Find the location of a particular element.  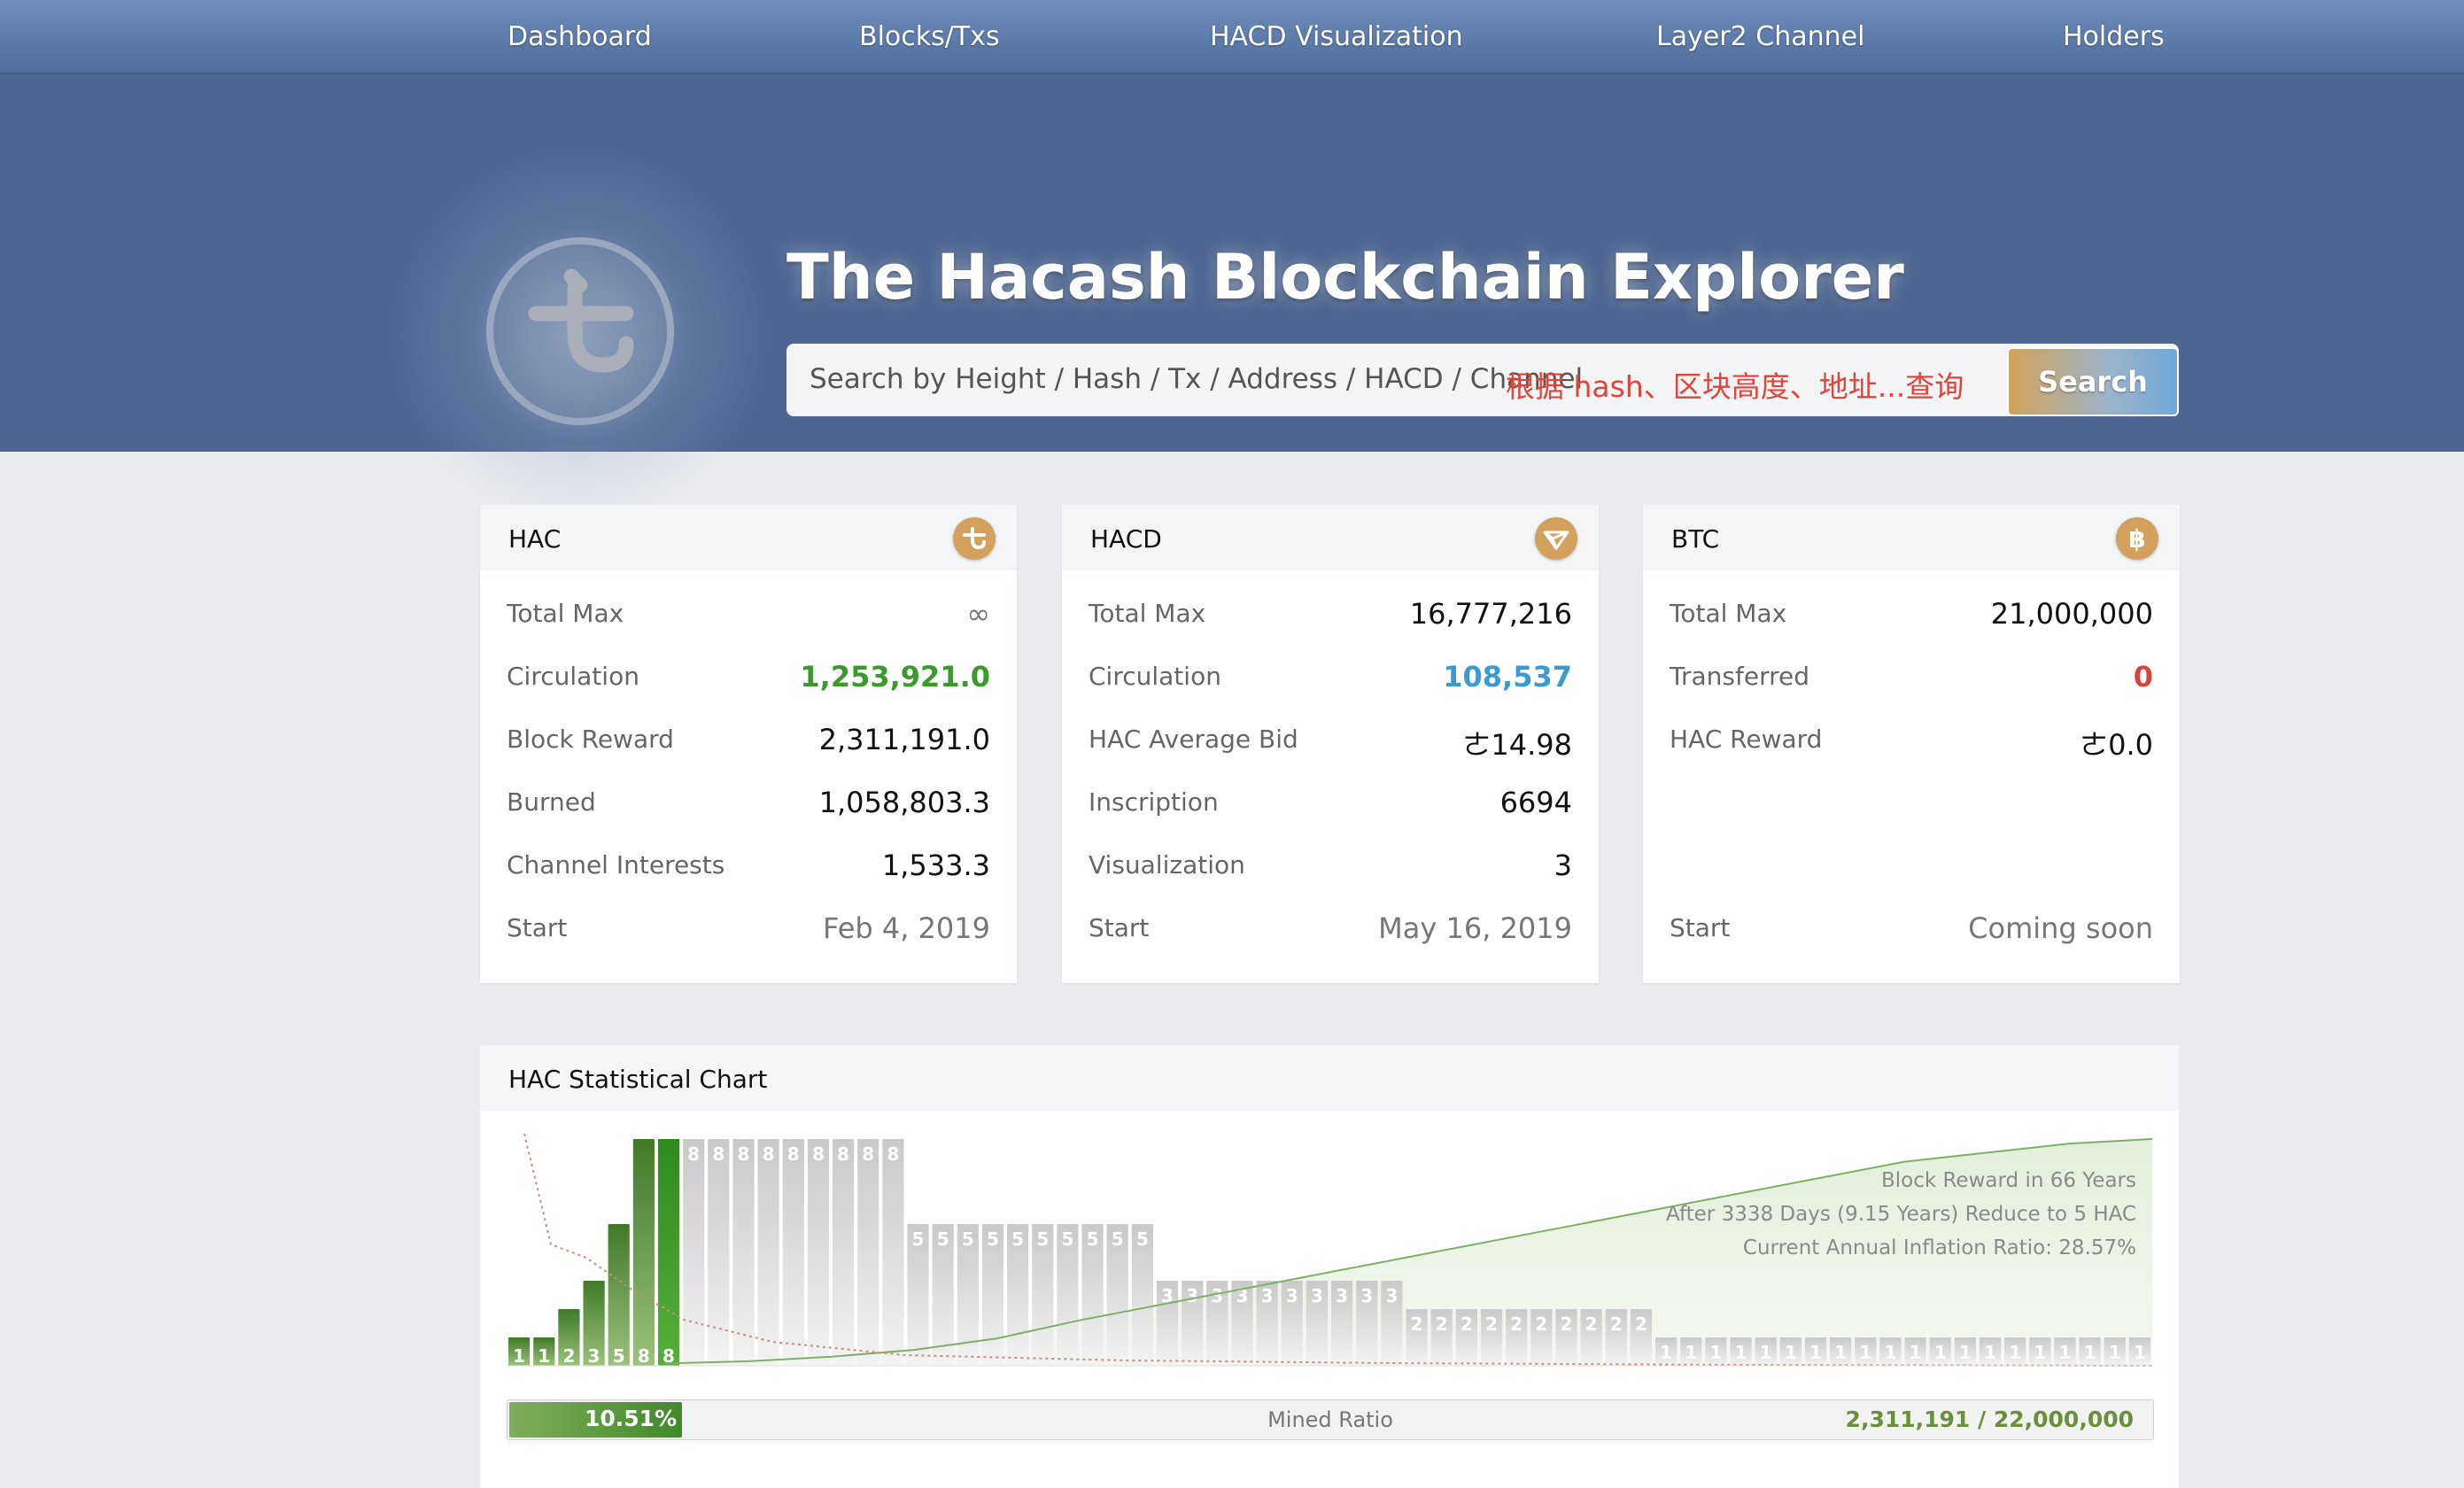

hac-card-header: HAC is located at coordinates (748, 537).